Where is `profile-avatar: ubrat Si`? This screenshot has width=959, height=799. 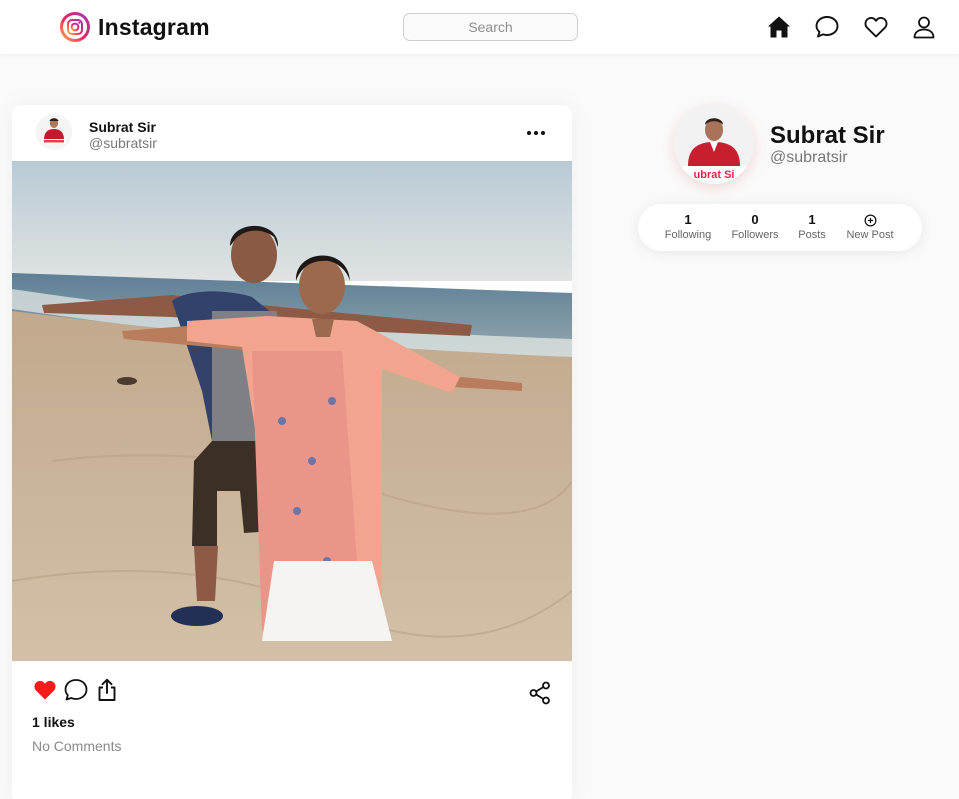
profile-avatar: ubrat Si is located at coordinates (714, 144).